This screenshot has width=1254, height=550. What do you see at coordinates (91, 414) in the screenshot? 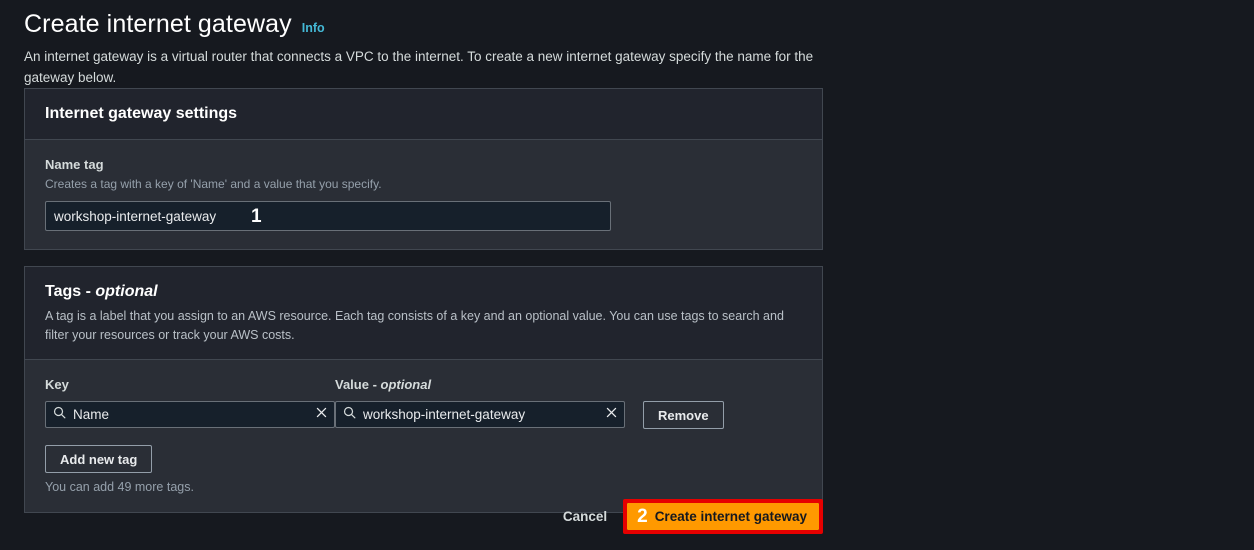
I see `tag-key-value: Name` at bounding box center [91, 414].